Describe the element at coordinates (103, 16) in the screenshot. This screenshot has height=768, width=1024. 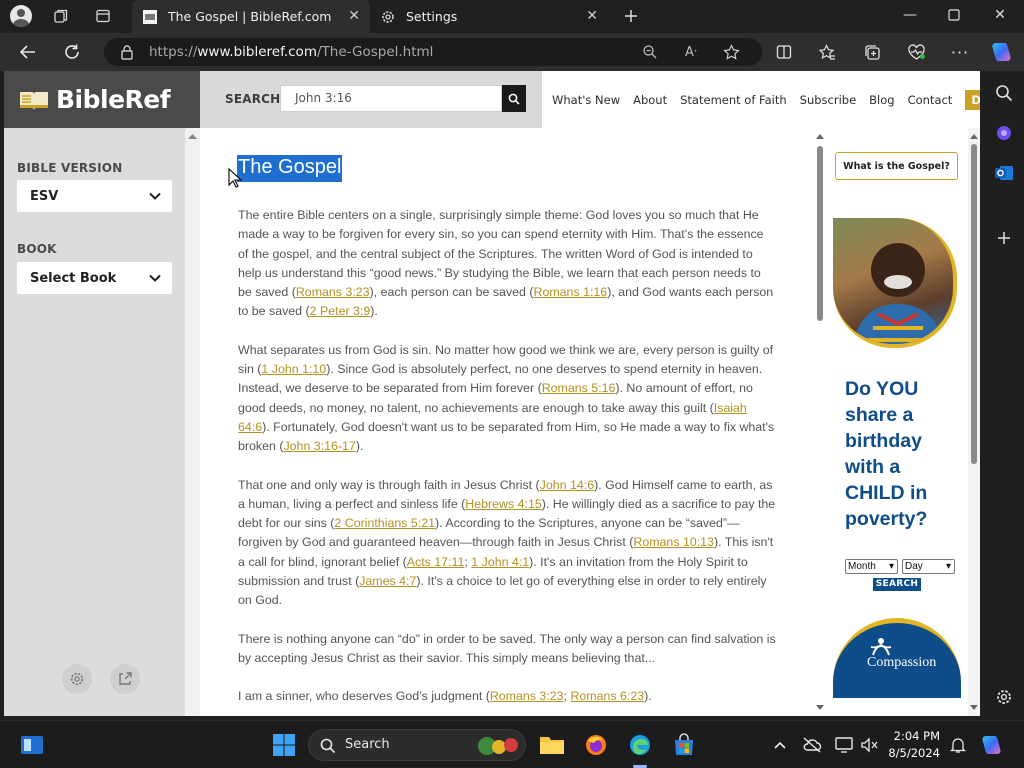
I see `tab-actions-icon` at that location.